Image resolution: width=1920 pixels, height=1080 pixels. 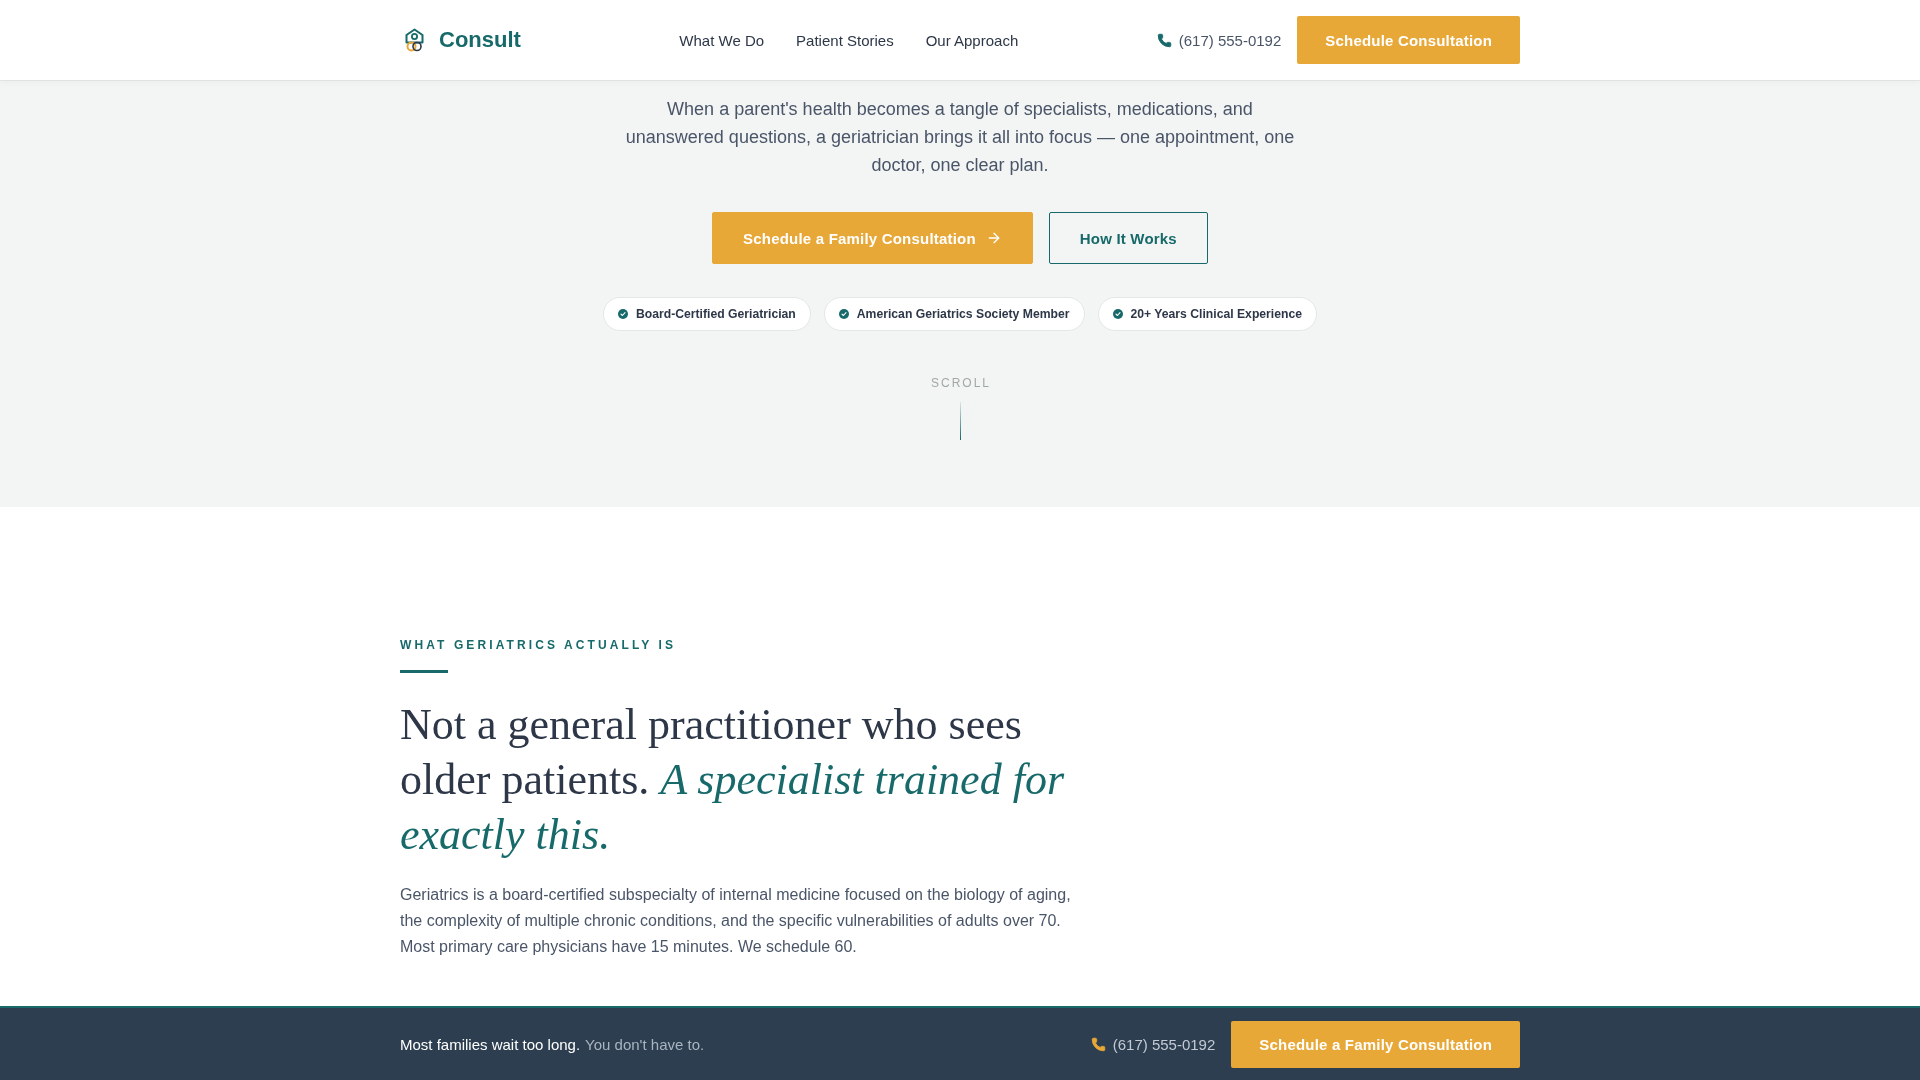 I want to click on bar-submessage: You don't have to., so click(x=645, y=1044).